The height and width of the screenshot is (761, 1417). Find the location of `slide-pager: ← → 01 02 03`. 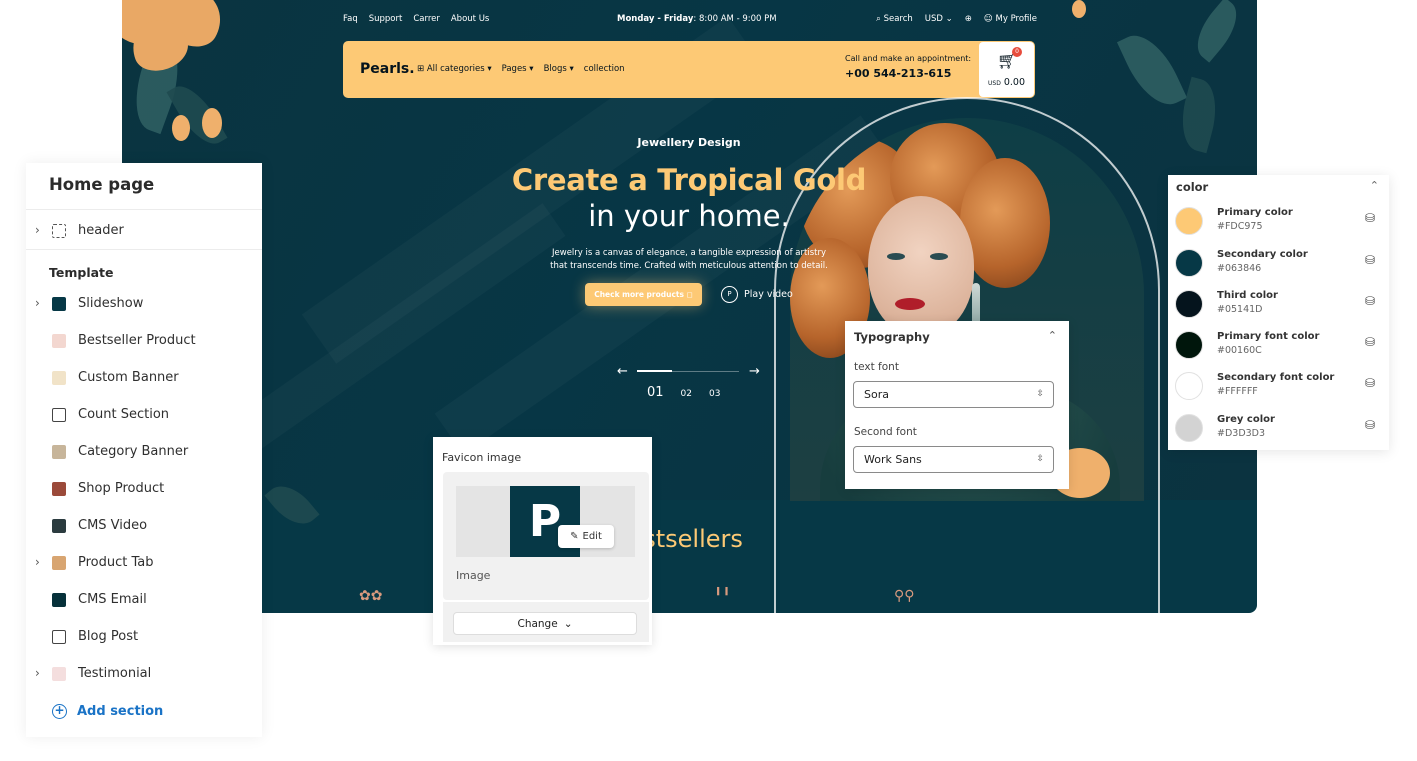

slide-pager: ← → 01 02 03 is located at coordinates (689, 384).